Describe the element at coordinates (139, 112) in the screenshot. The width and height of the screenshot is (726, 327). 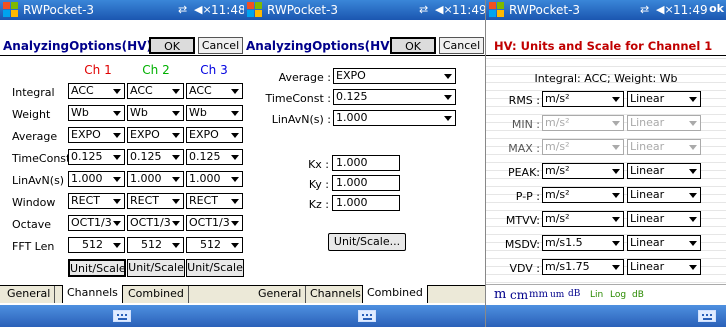
I see `dropdown-value: Wb` at that location.